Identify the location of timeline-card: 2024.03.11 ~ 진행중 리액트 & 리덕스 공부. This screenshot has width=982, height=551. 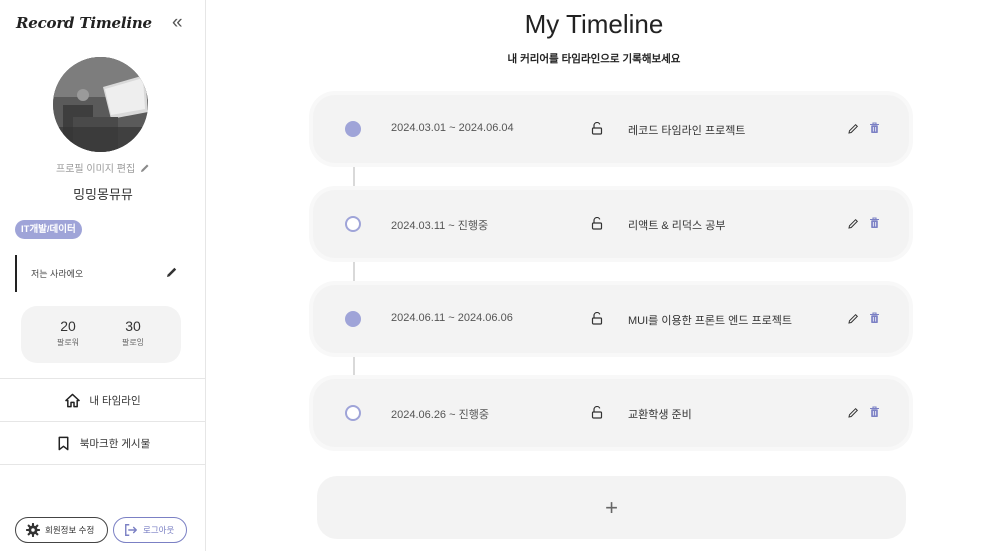
(611, 224).